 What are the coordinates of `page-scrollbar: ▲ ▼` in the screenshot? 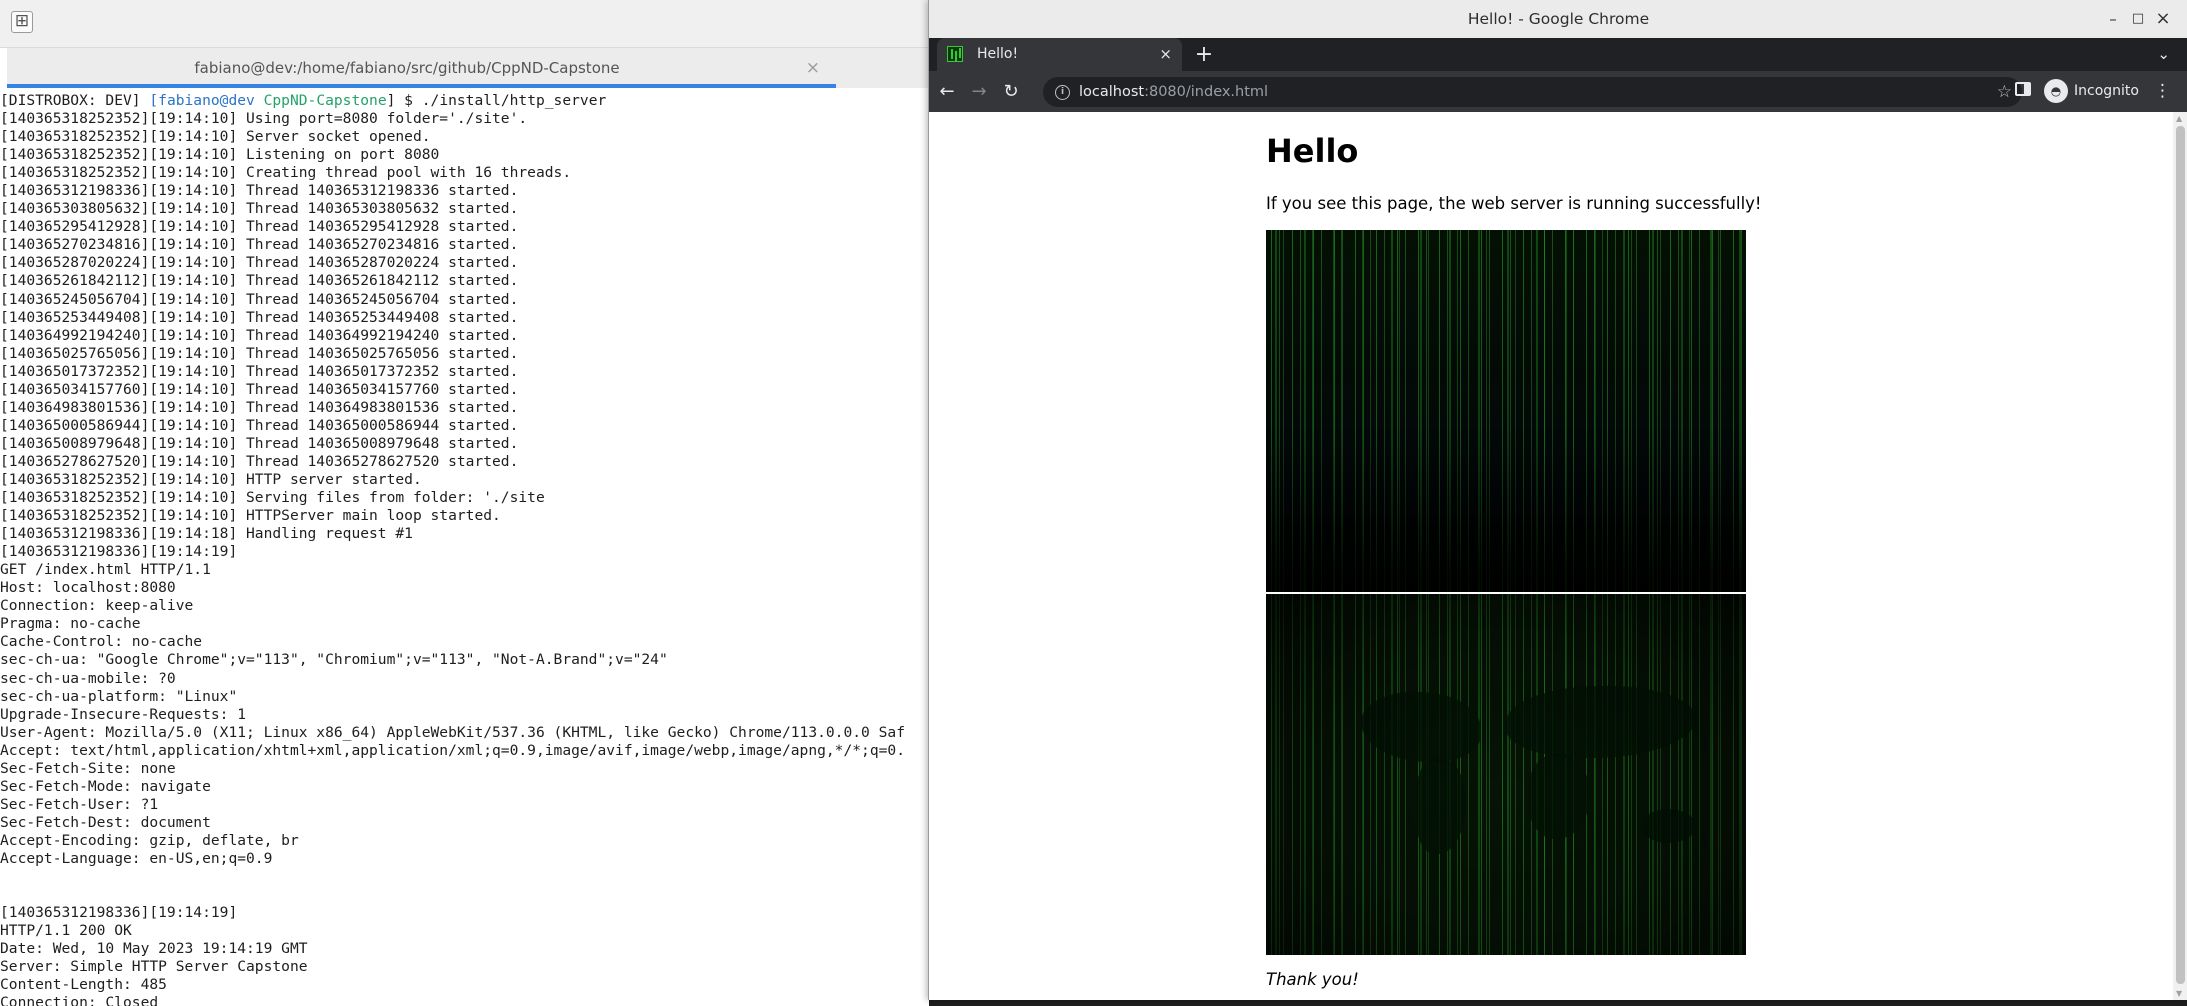 It's located at (2180, 556).